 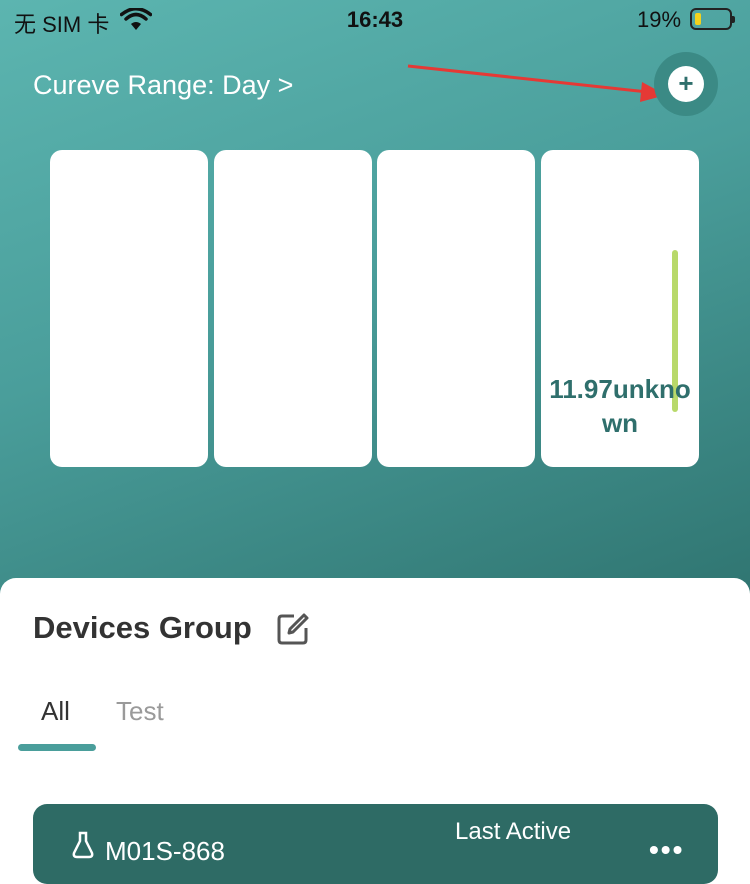 I want to click on more-icon: •••, so click(x=666, y=850).